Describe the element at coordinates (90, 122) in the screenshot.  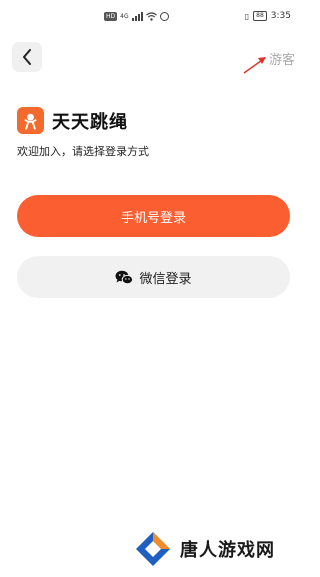
I see `app-name: 天天跳绳` at that location.